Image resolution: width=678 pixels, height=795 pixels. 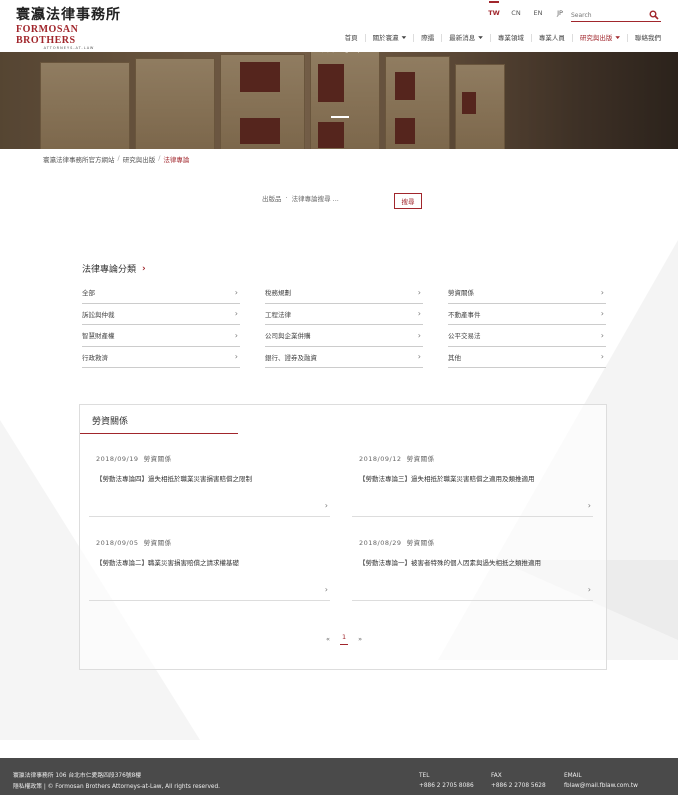 I want to click on article-title: 【勞動法專論一】被害者特殊的個人因素與過失相抵之類推適用, so click(x=478, y=562).